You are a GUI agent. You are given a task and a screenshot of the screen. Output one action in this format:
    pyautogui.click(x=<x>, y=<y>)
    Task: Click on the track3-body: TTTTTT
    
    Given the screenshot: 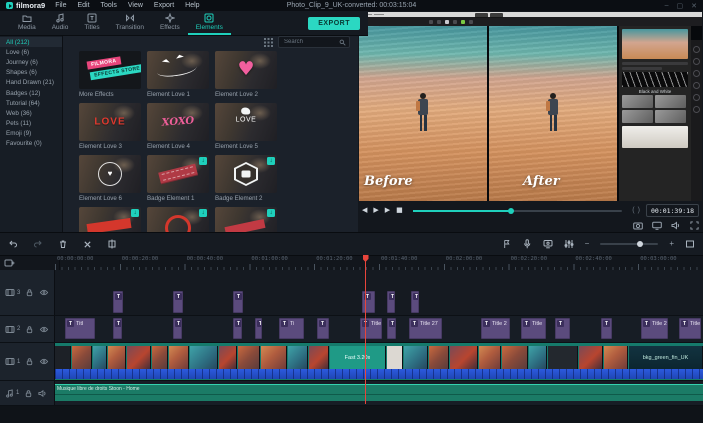 What is the action you would take?
    pyautogui.click(x=379, y=292)
    